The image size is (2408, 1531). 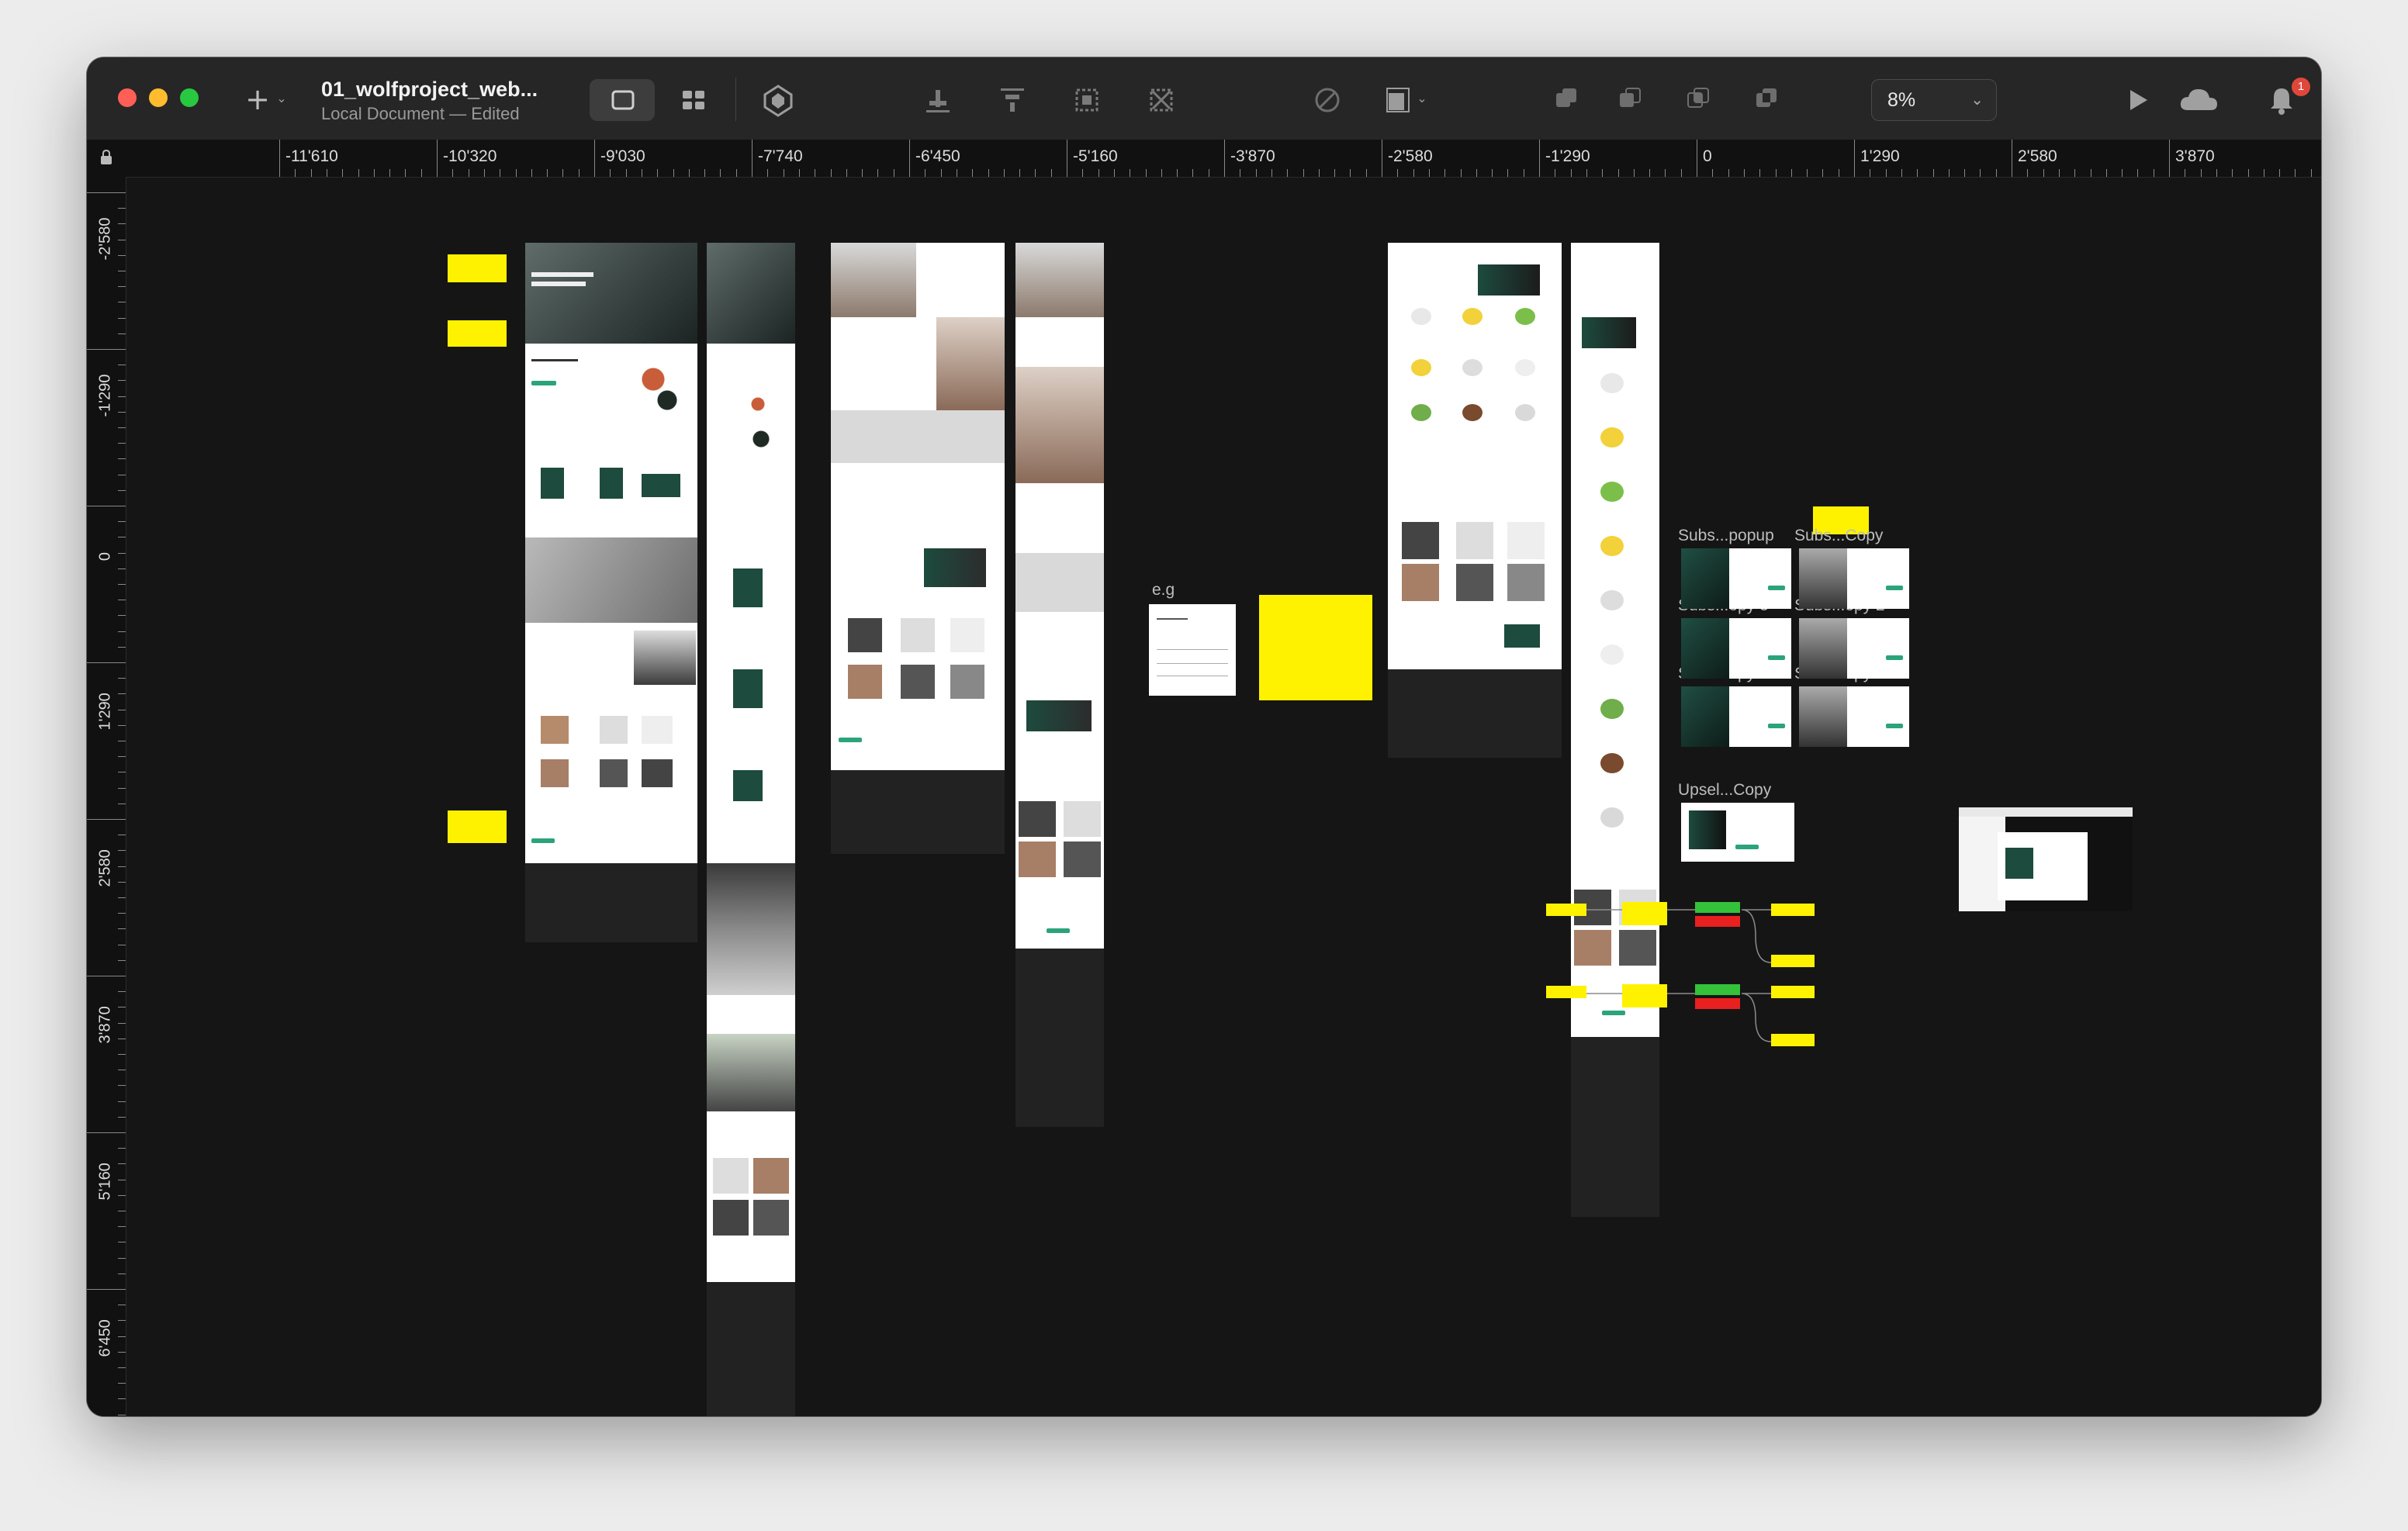 I want to click on difference-icon, so click(x=1767, y=100).